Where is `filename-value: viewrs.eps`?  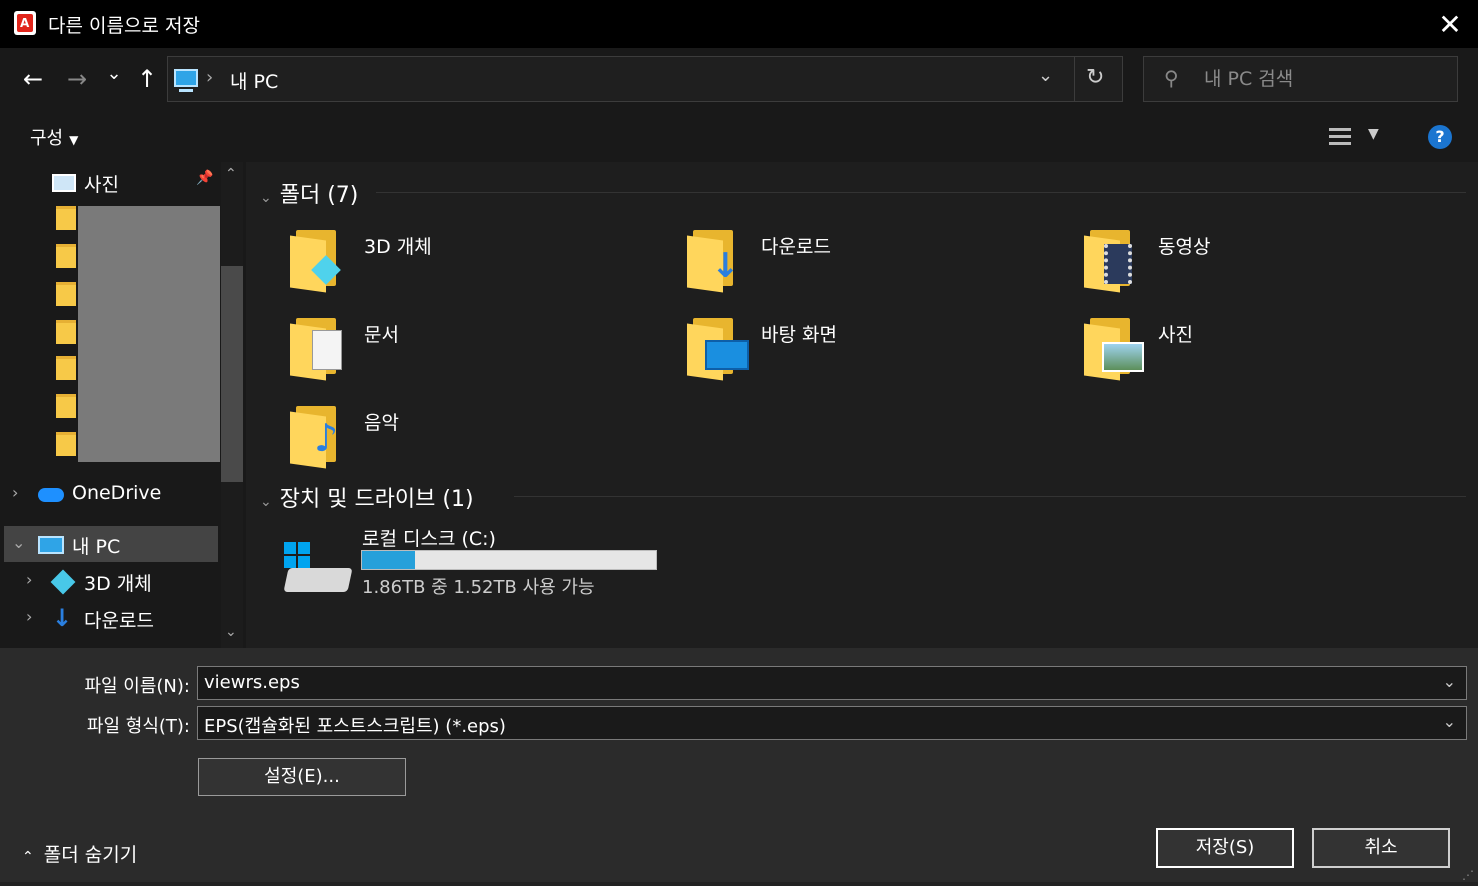
filename-value: viewrs.eps is located at coordinates (252, 682).